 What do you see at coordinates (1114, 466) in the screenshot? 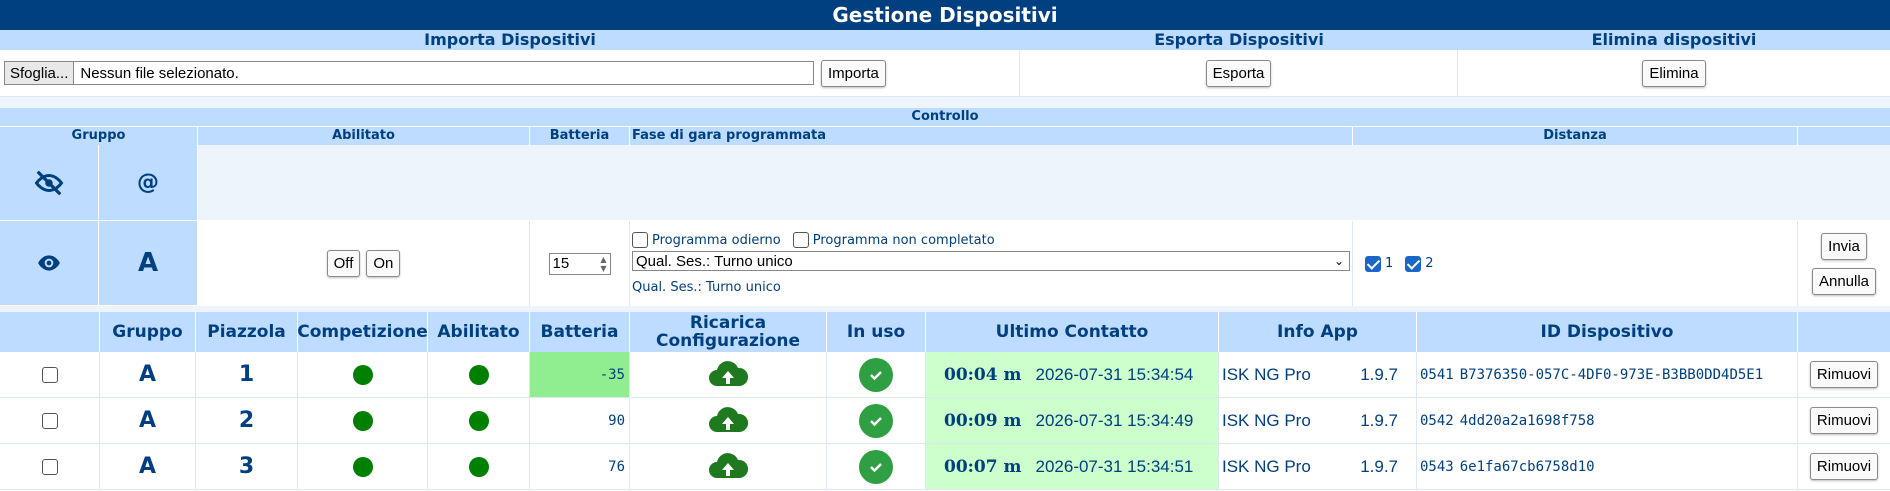
I see `row-datetime: 2026-07-31 15:34:51` at bounding box center [1114, 466].